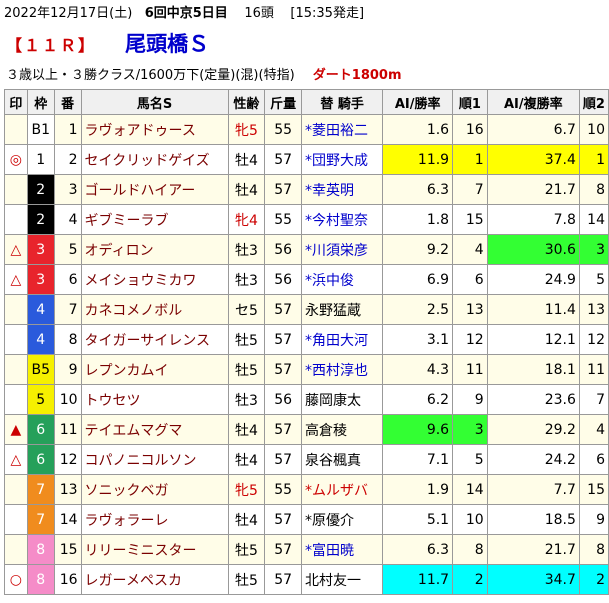  What do you see at coordinates (342, 159) in the screenshot?
I see `jockey-name: *団野大成` at bounding box center [342, 159].